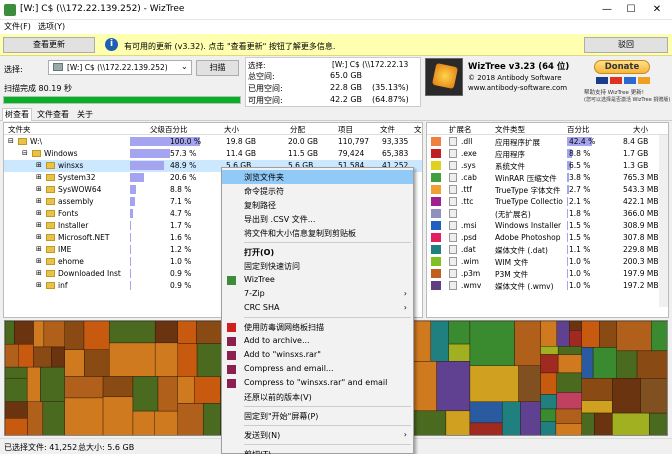 Image resolution: width=672 pixels, height=454 pixels. I want to click on tab-file-view: 文件查看, so click(53, 115).